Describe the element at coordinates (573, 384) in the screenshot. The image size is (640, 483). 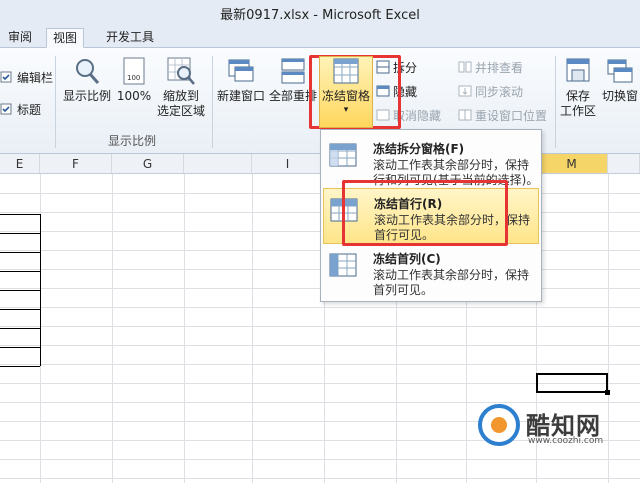
I see `active-cell` at that location.